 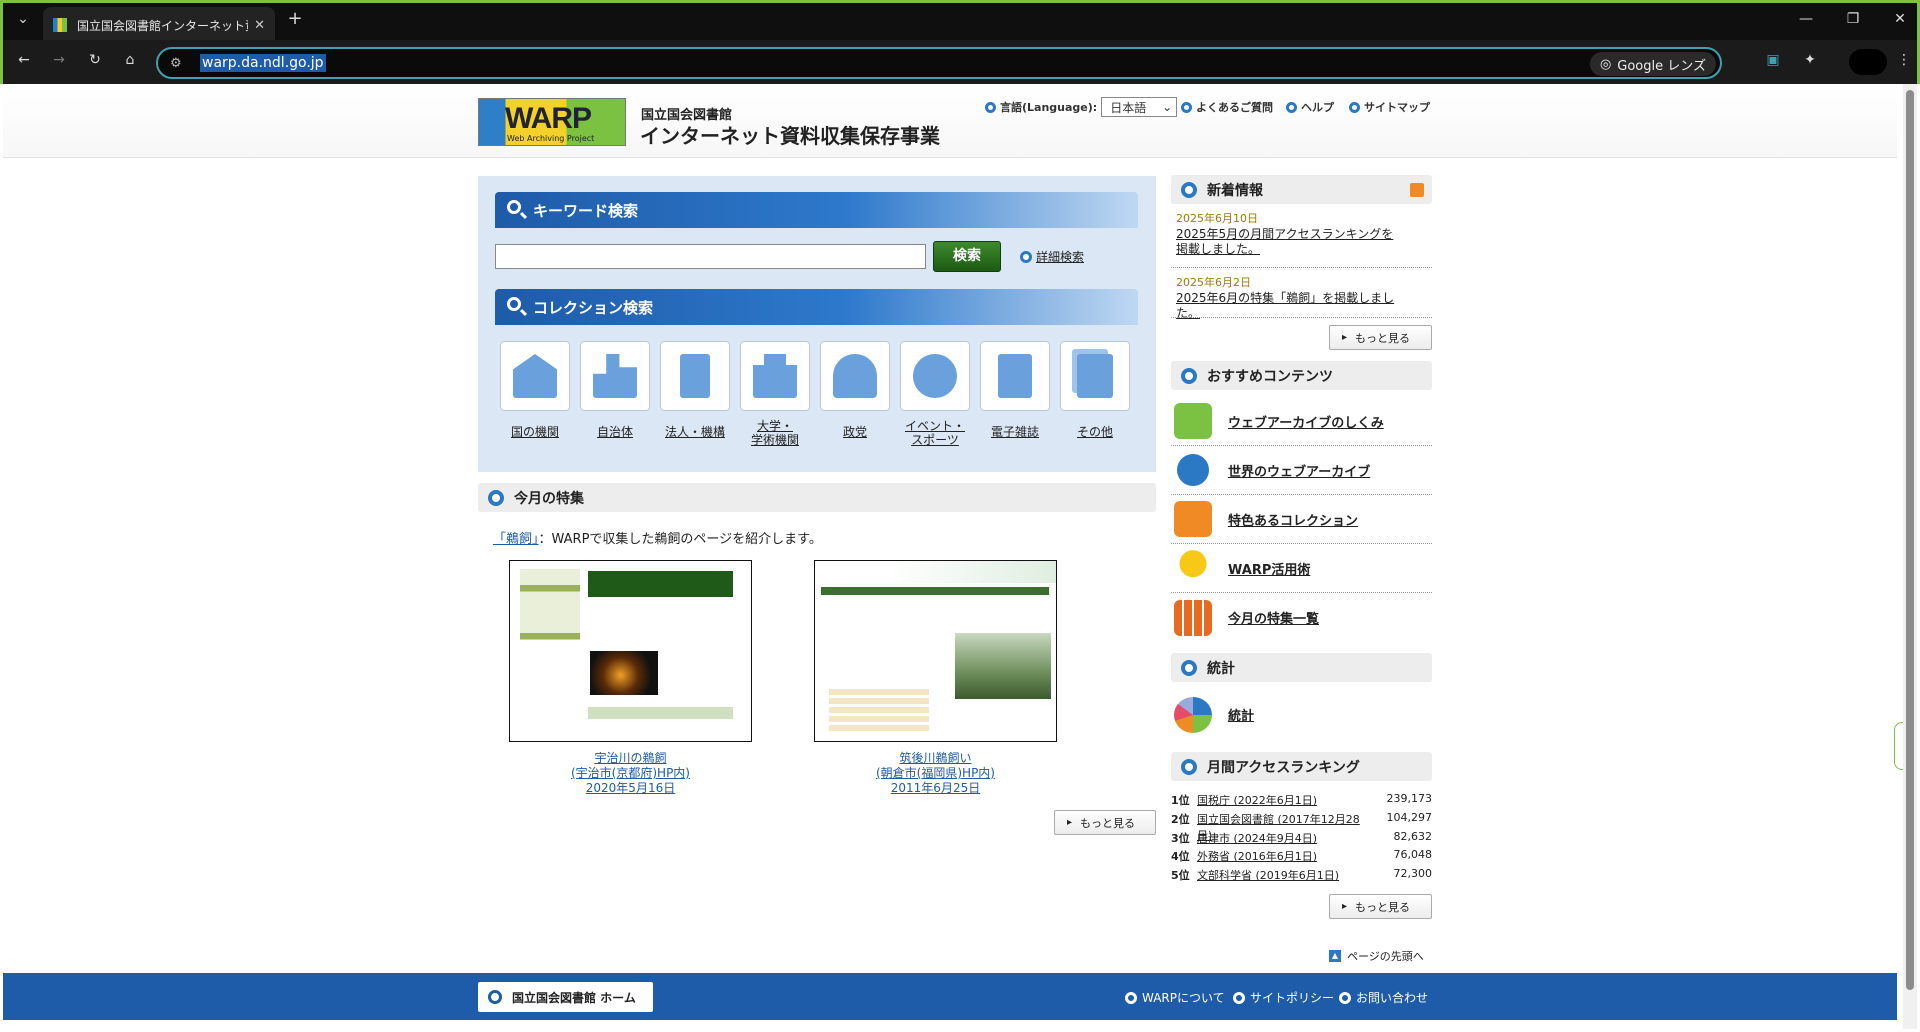 What do you see at coordinates (1317, 107) in the screenshot?
I see `nav-help-label: ヘルプ` at bounding box center [1317, 107].